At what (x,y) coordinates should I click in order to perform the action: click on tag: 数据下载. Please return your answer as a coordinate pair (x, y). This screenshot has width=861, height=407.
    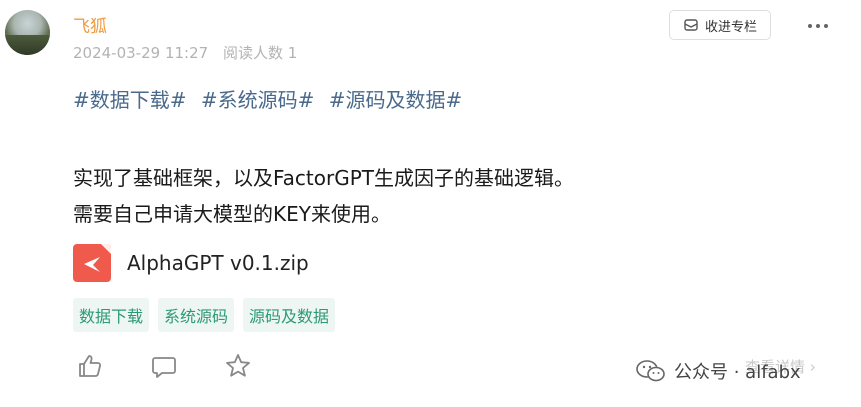
    Looking at the image, I should click on (111, 315).